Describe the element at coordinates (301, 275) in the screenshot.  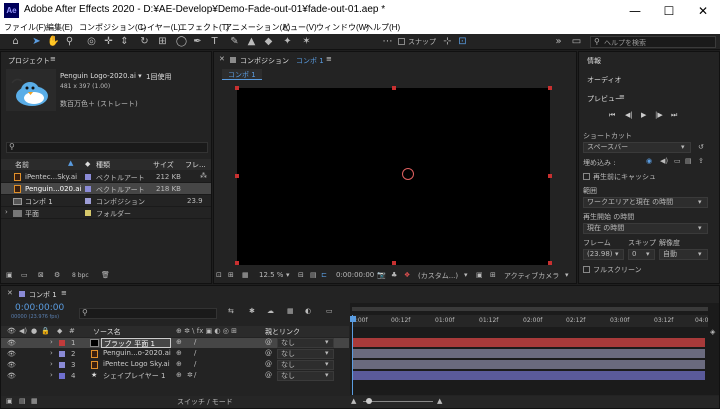
I see `aspect-toggle-icon: ⊟` at that location.